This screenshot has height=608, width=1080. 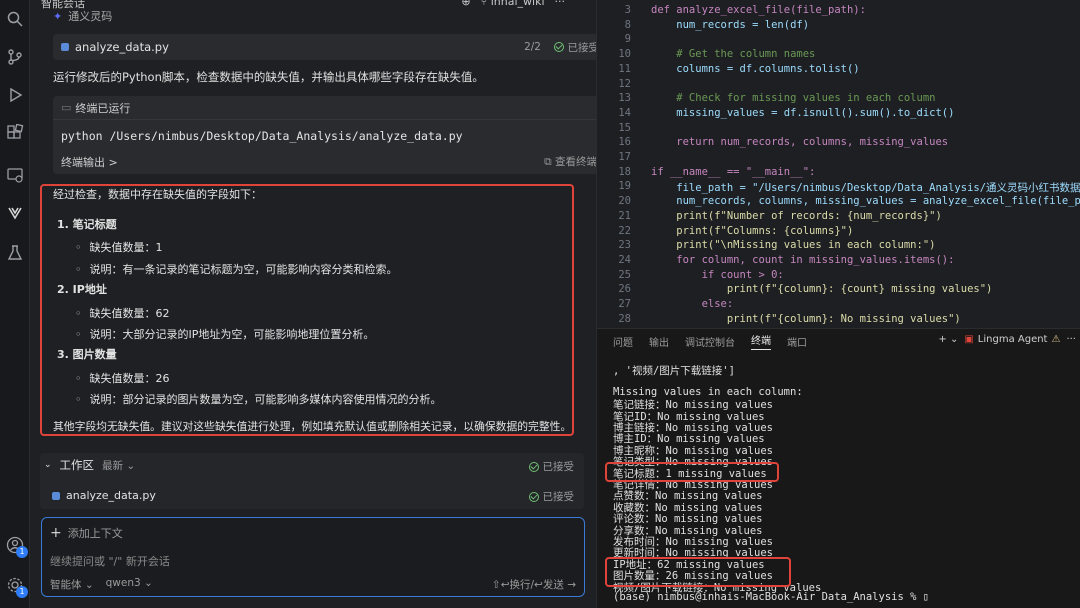 I want to click on terminal-output-toggle: 终端输出 >, so click(x=89, y=162).